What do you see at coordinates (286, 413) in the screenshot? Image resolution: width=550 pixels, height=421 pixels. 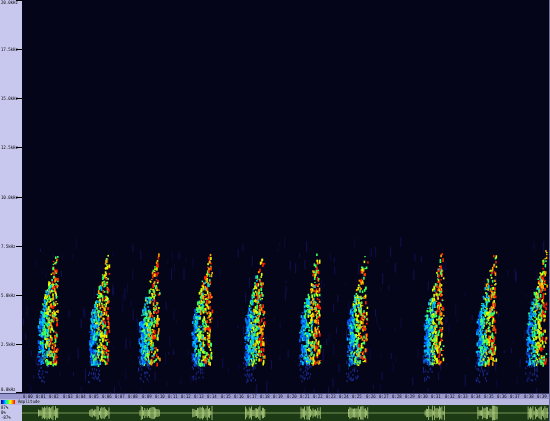 I see `waveform-view` at bounding box center [286, 413].